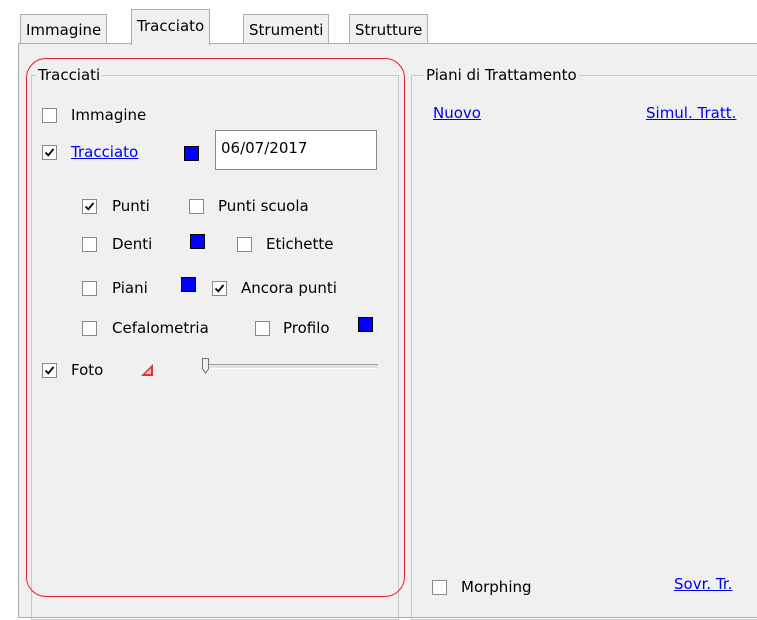  I want to click on eraser-icon, so click(147, 372).